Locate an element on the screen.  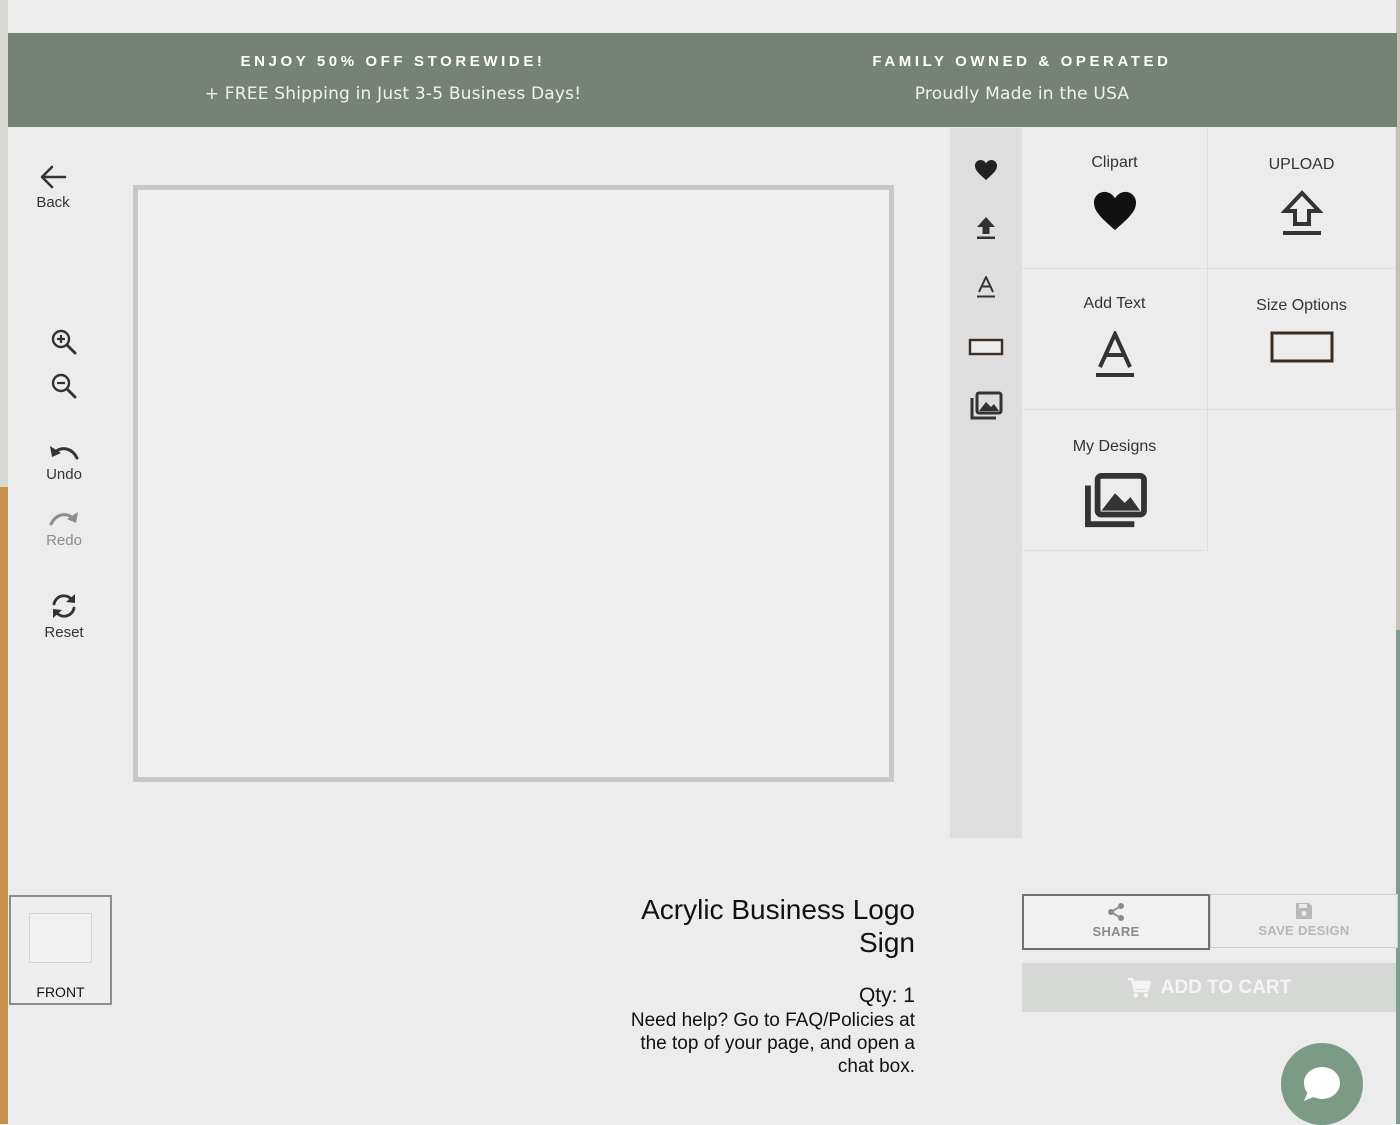
reset-button: Reset is located at coordinates (64, 616).